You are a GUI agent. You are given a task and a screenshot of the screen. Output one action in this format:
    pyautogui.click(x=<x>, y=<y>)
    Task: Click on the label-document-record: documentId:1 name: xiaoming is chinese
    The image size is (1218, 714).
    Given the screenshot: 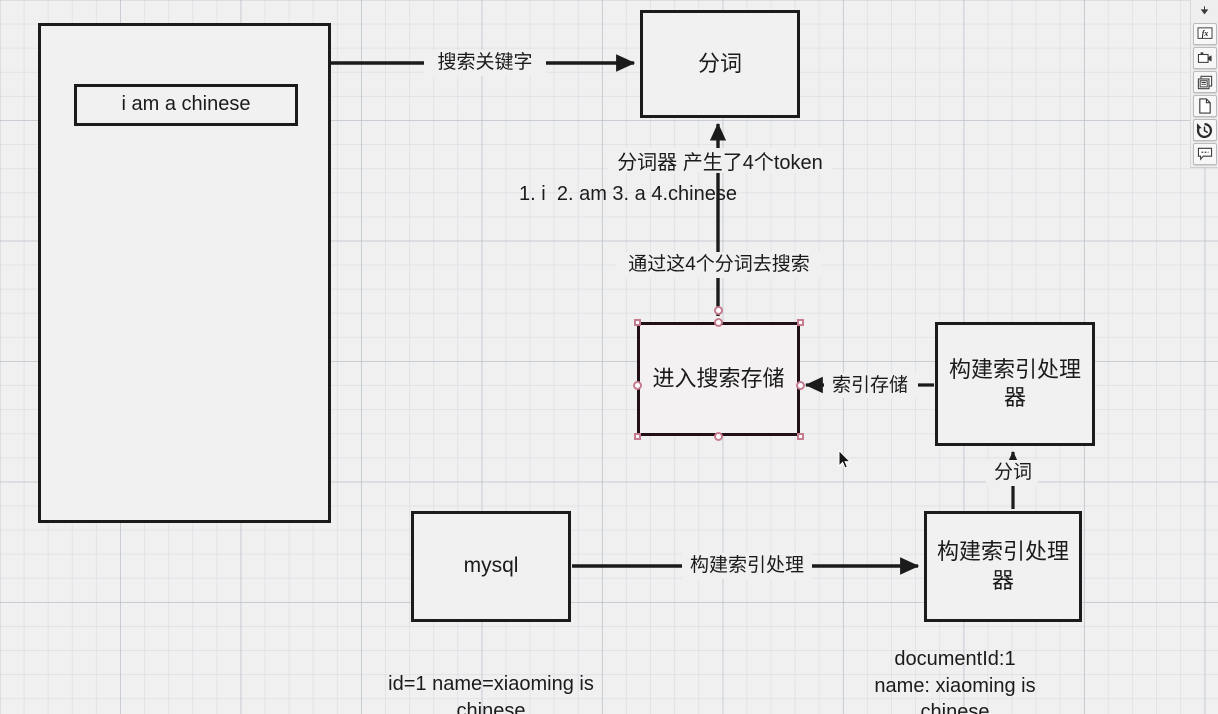 What is the action you would take?
    pyautogui.click(x=955, y=680)
    